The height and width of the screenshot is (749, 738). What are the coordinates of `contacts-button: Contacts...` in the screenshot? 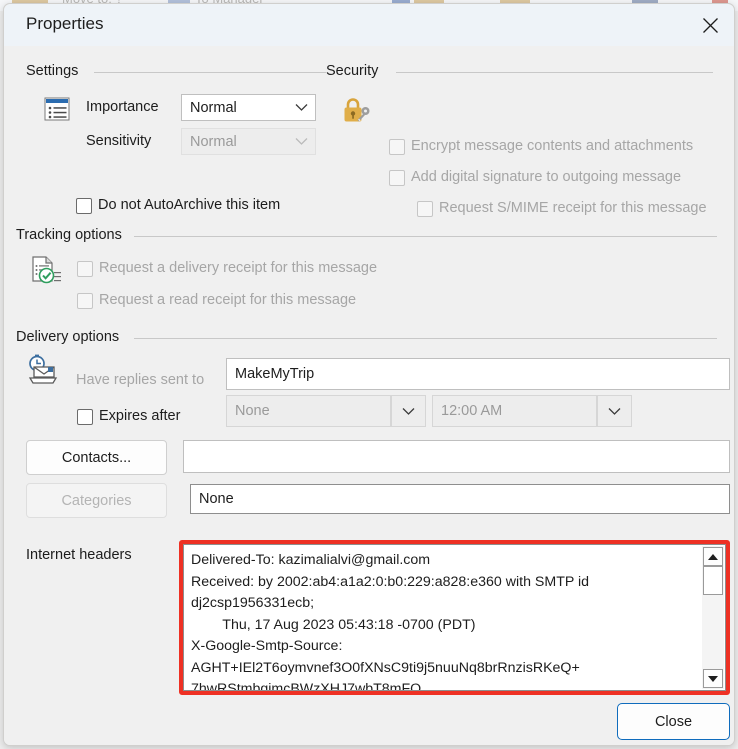 It's located at (96, 457).